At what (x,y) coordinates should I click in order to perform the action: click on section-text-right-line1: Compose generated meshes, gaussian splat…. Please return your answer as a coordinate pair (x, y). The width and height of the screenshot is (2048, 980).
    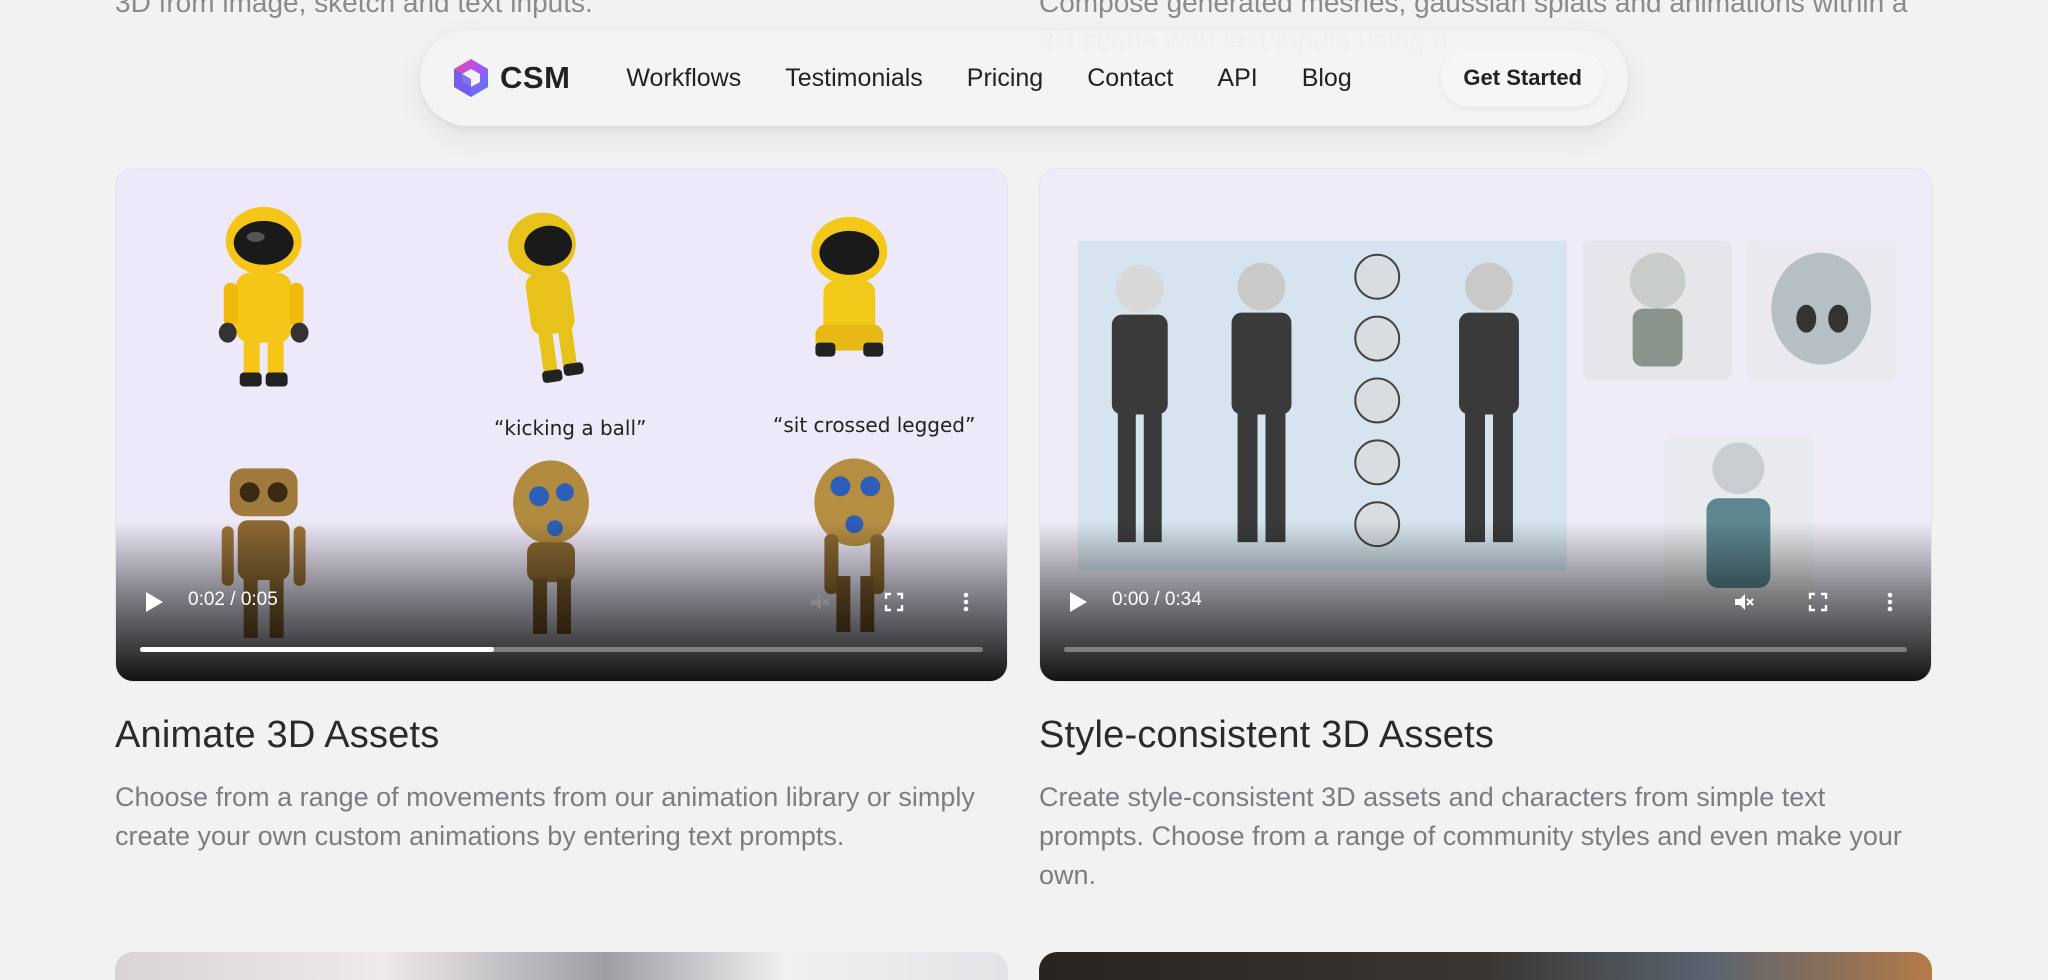
    Looking at the image, I should click on (1473, 9).